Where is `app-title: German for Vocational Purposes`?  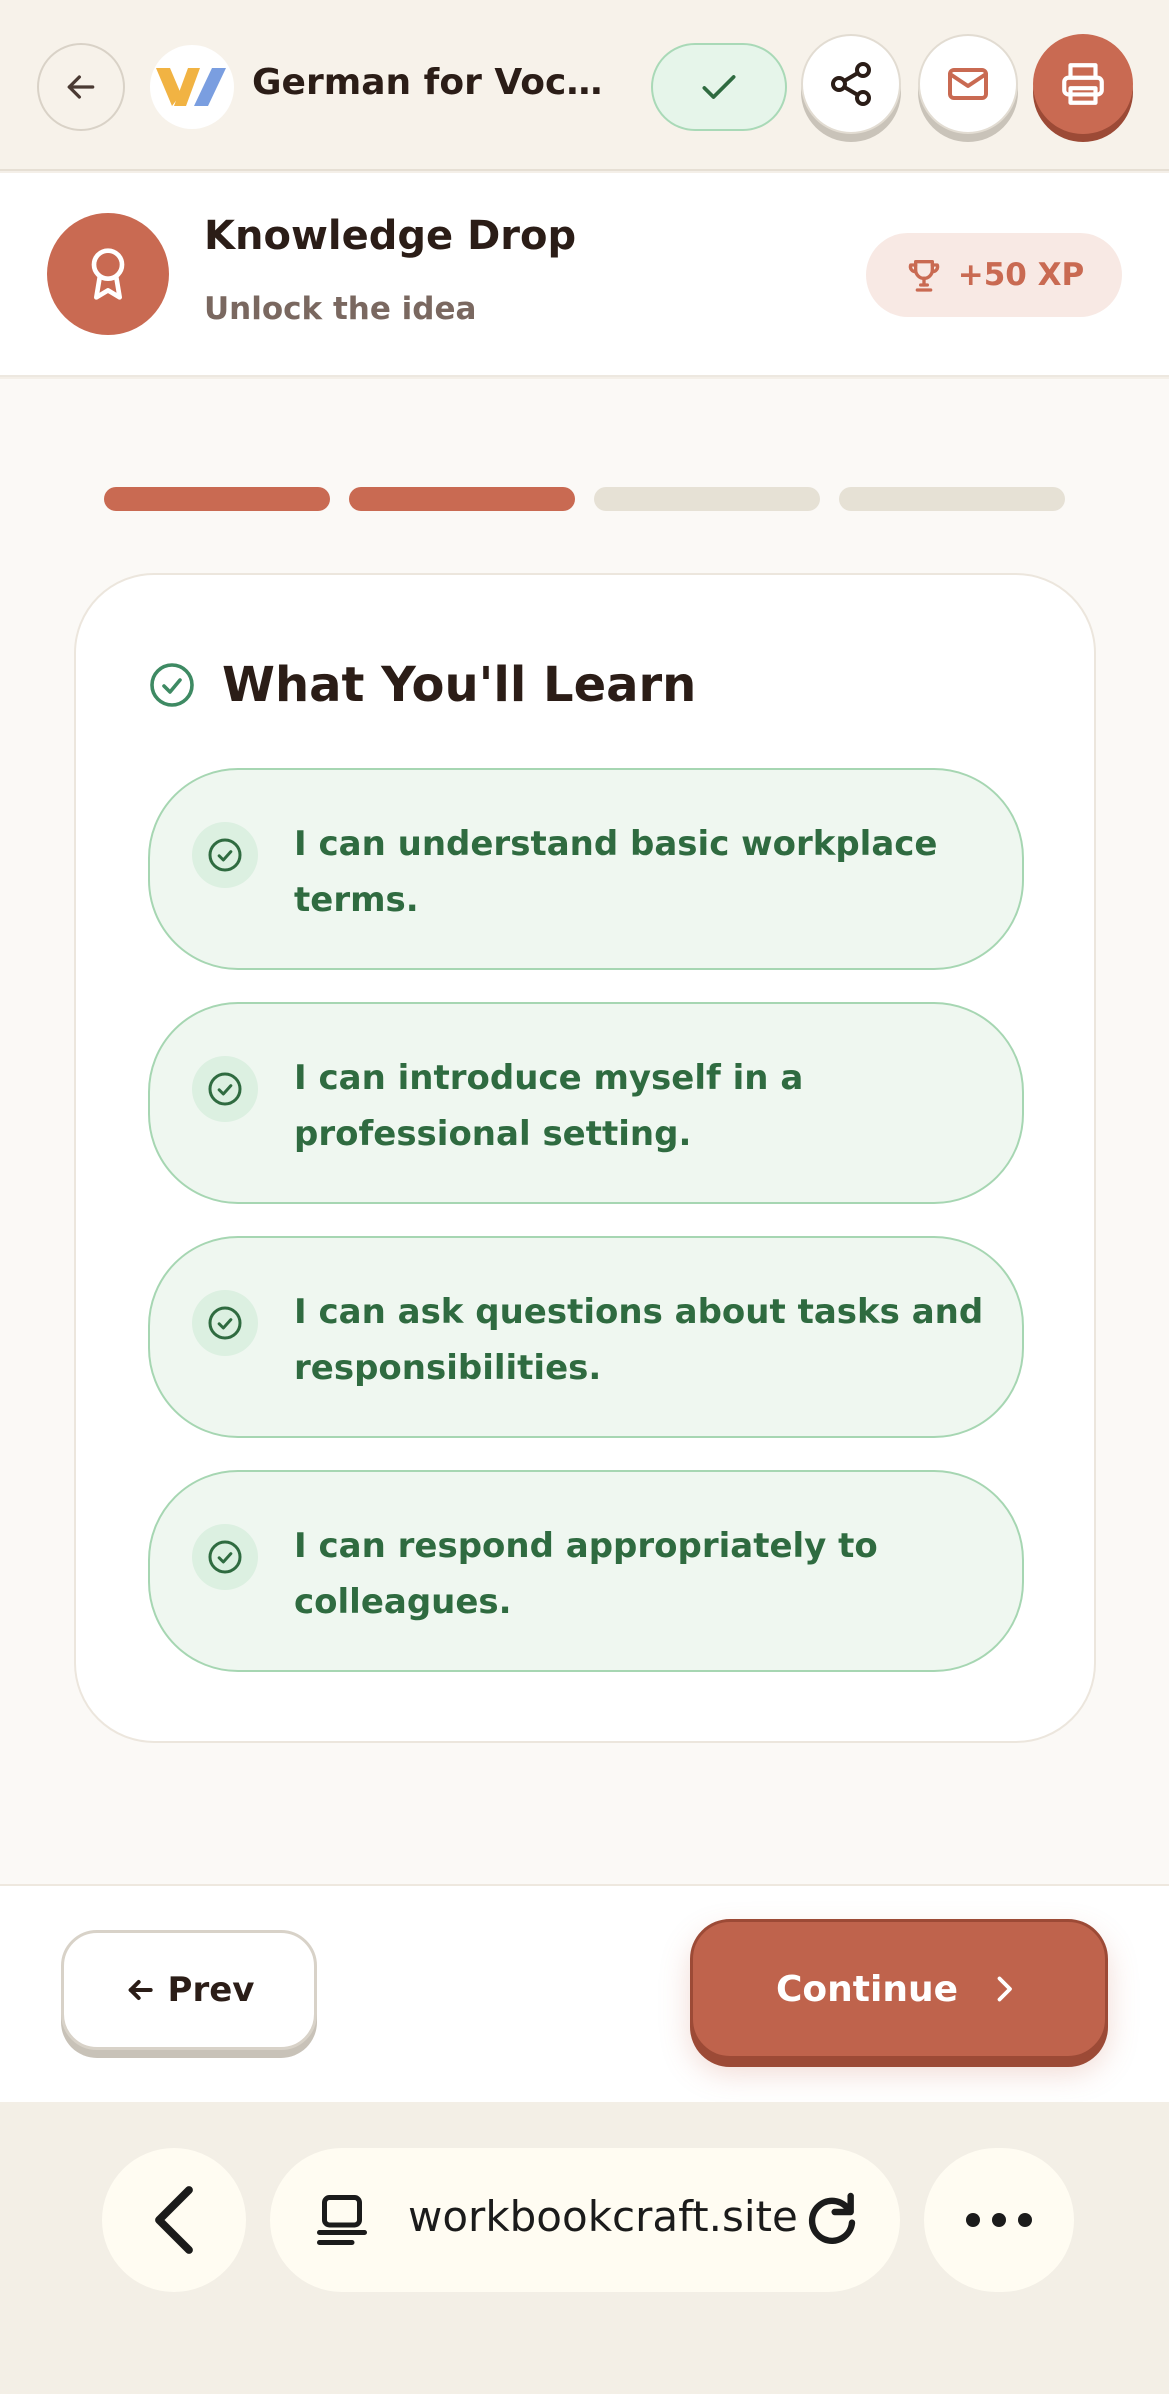 app-title: German for Vocational Purposes is located at coordinates (438, 82).